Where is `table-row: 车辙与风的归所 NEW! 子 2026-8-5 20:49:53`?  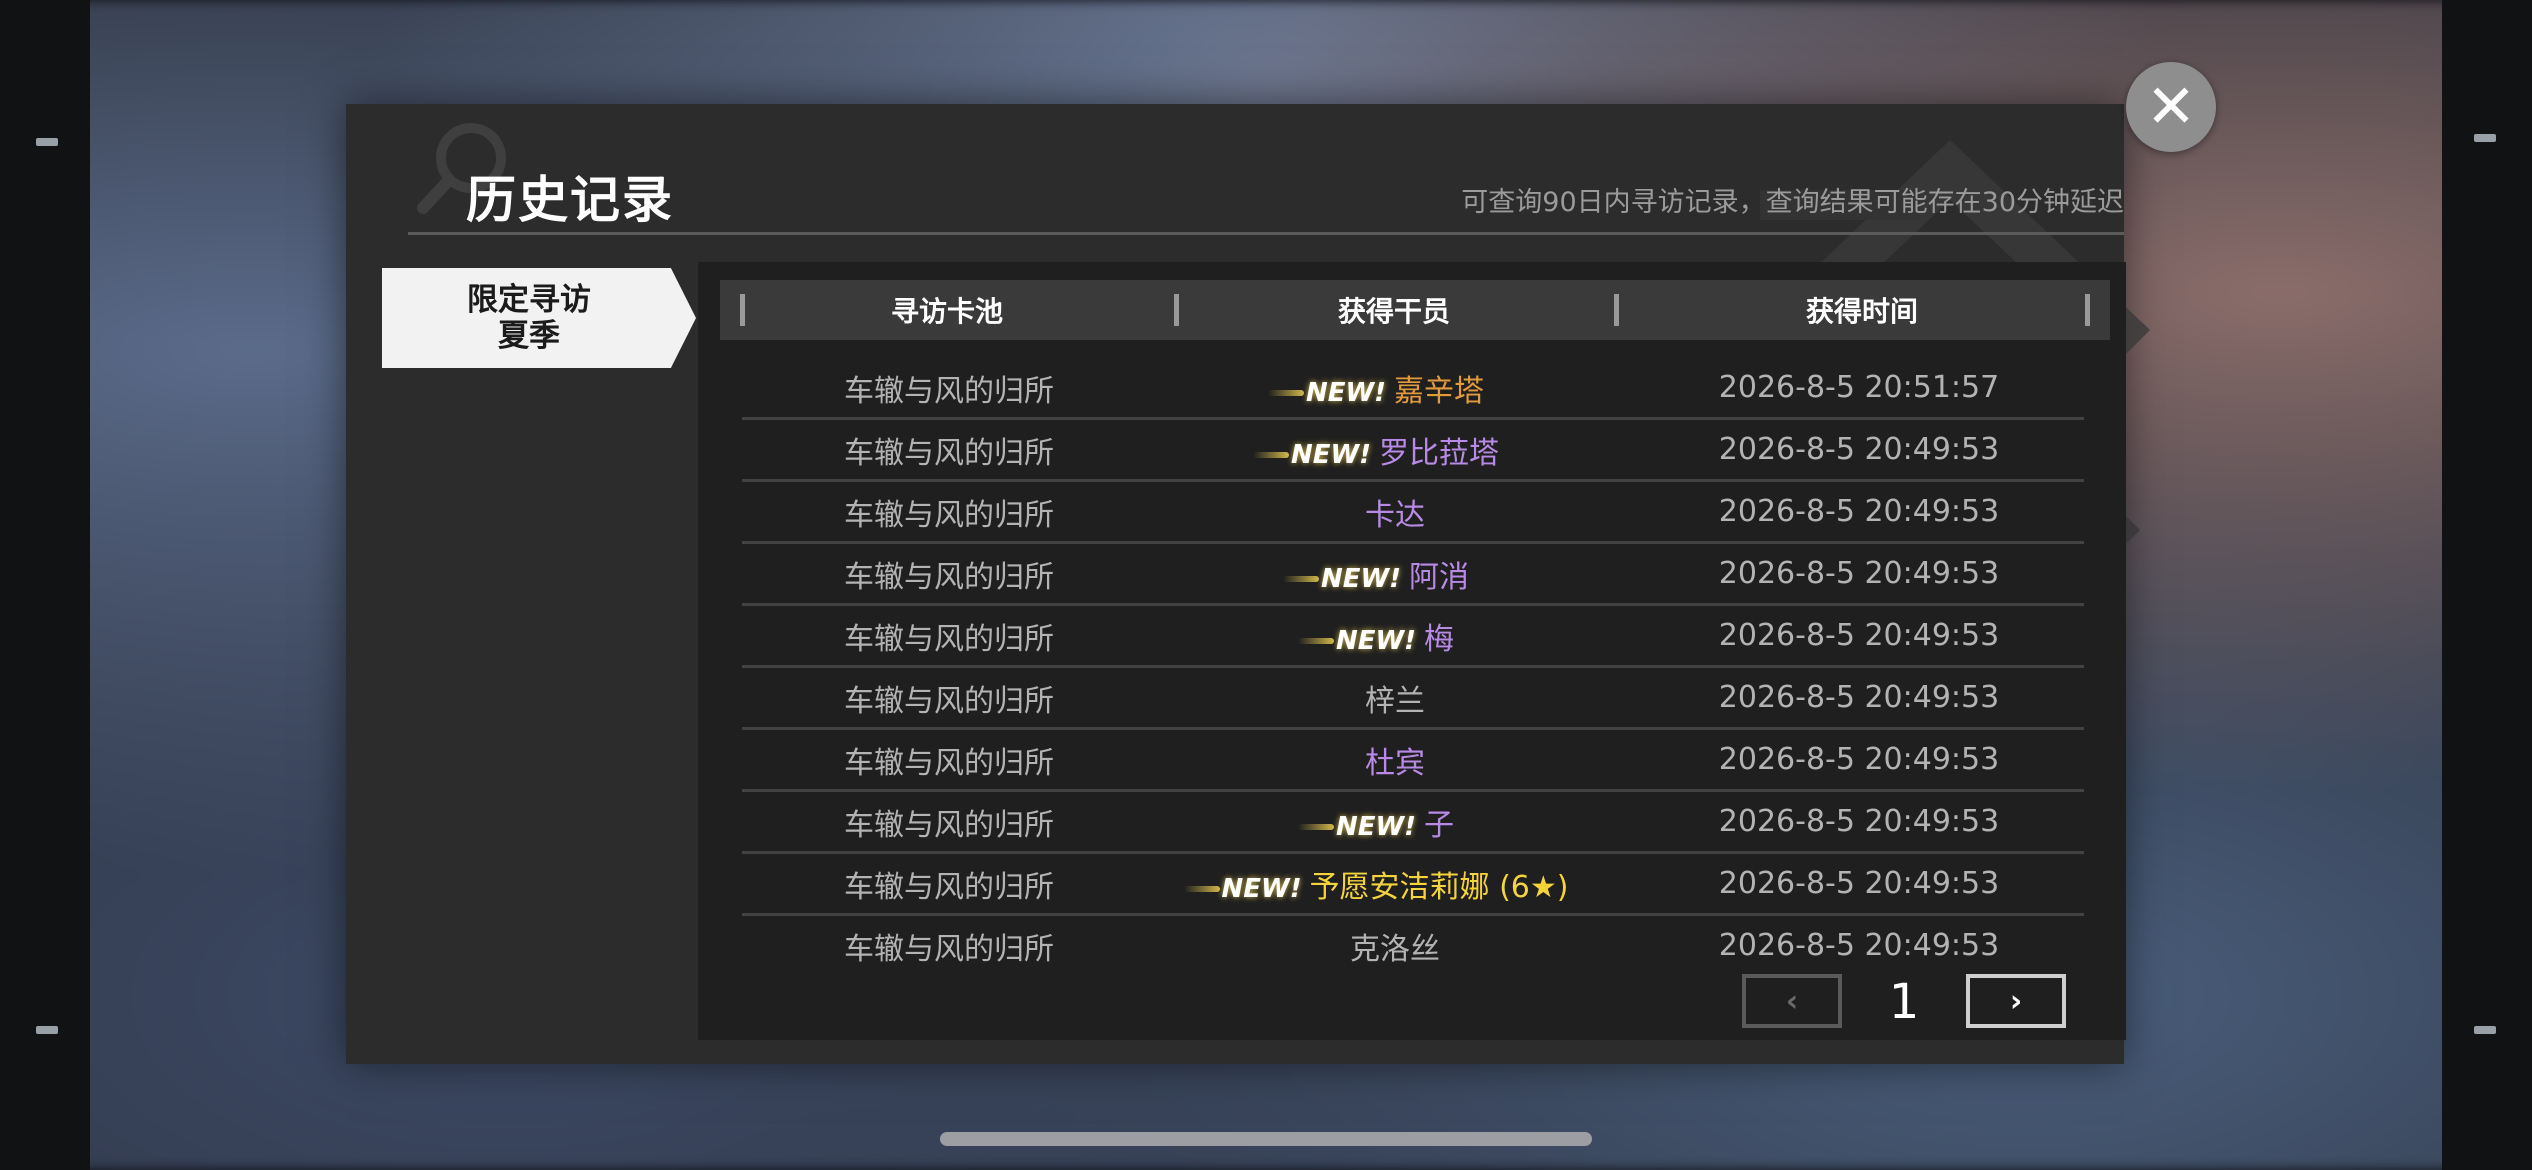 table-row: 车辙与风的归所 NEW! 子 2026-8-5 20:49:53 is located at coordinates (1413, 823).